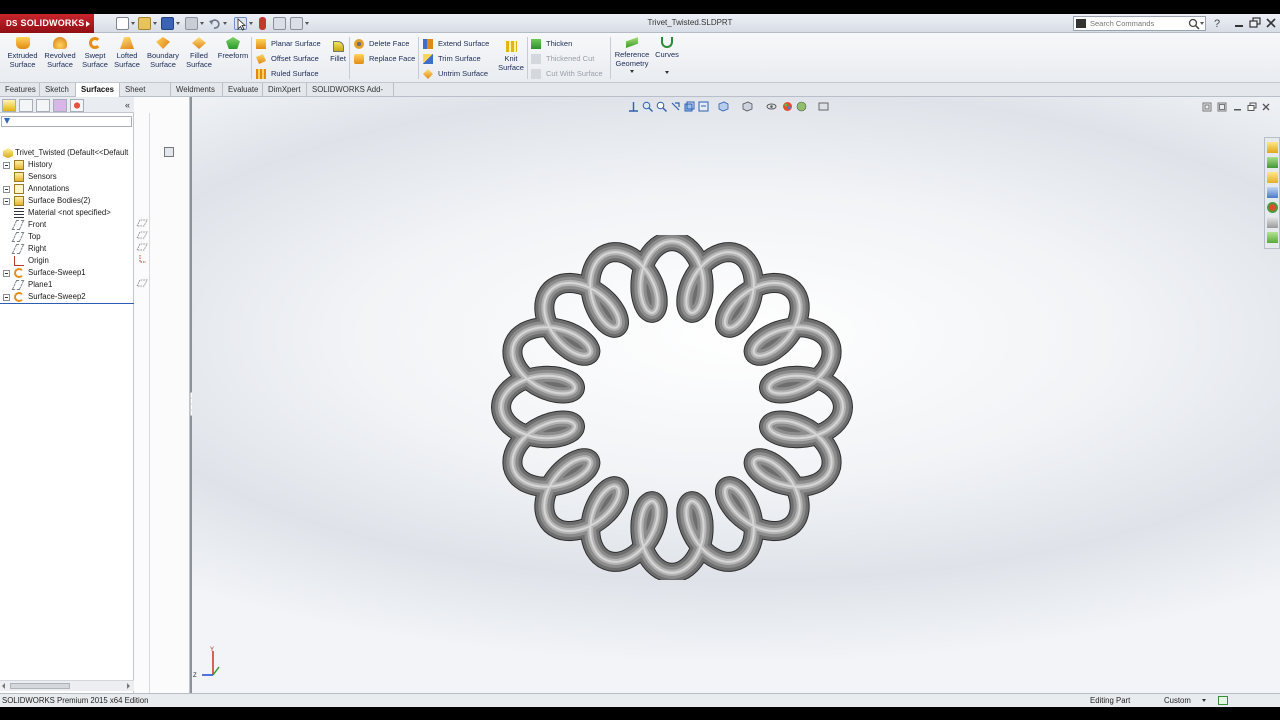  I want to click on previous-view-icon, so click(675, 106).